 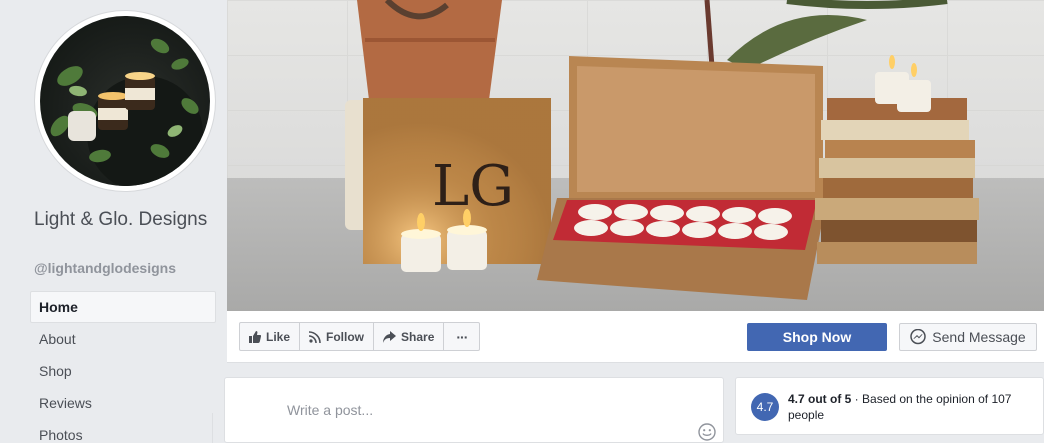 I want to click on page-nav: Home About Shop Reviews Photos, so click(x=123, y=367).